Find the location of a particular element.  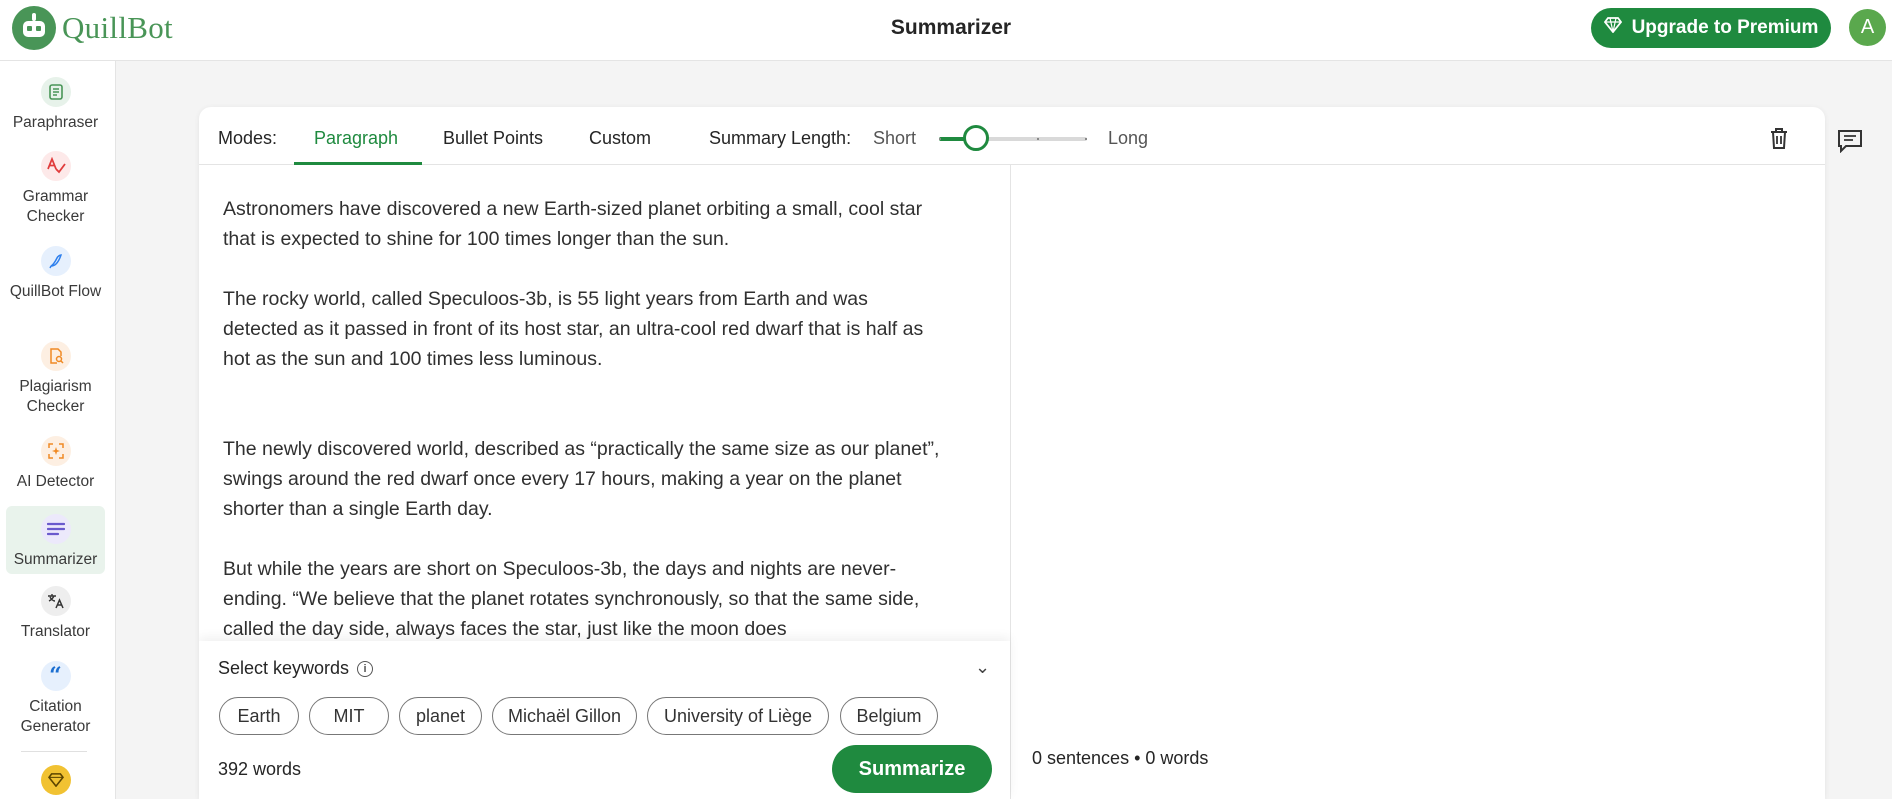

chevron-down-icon: ⌄ is located at coordinates (982, 667).